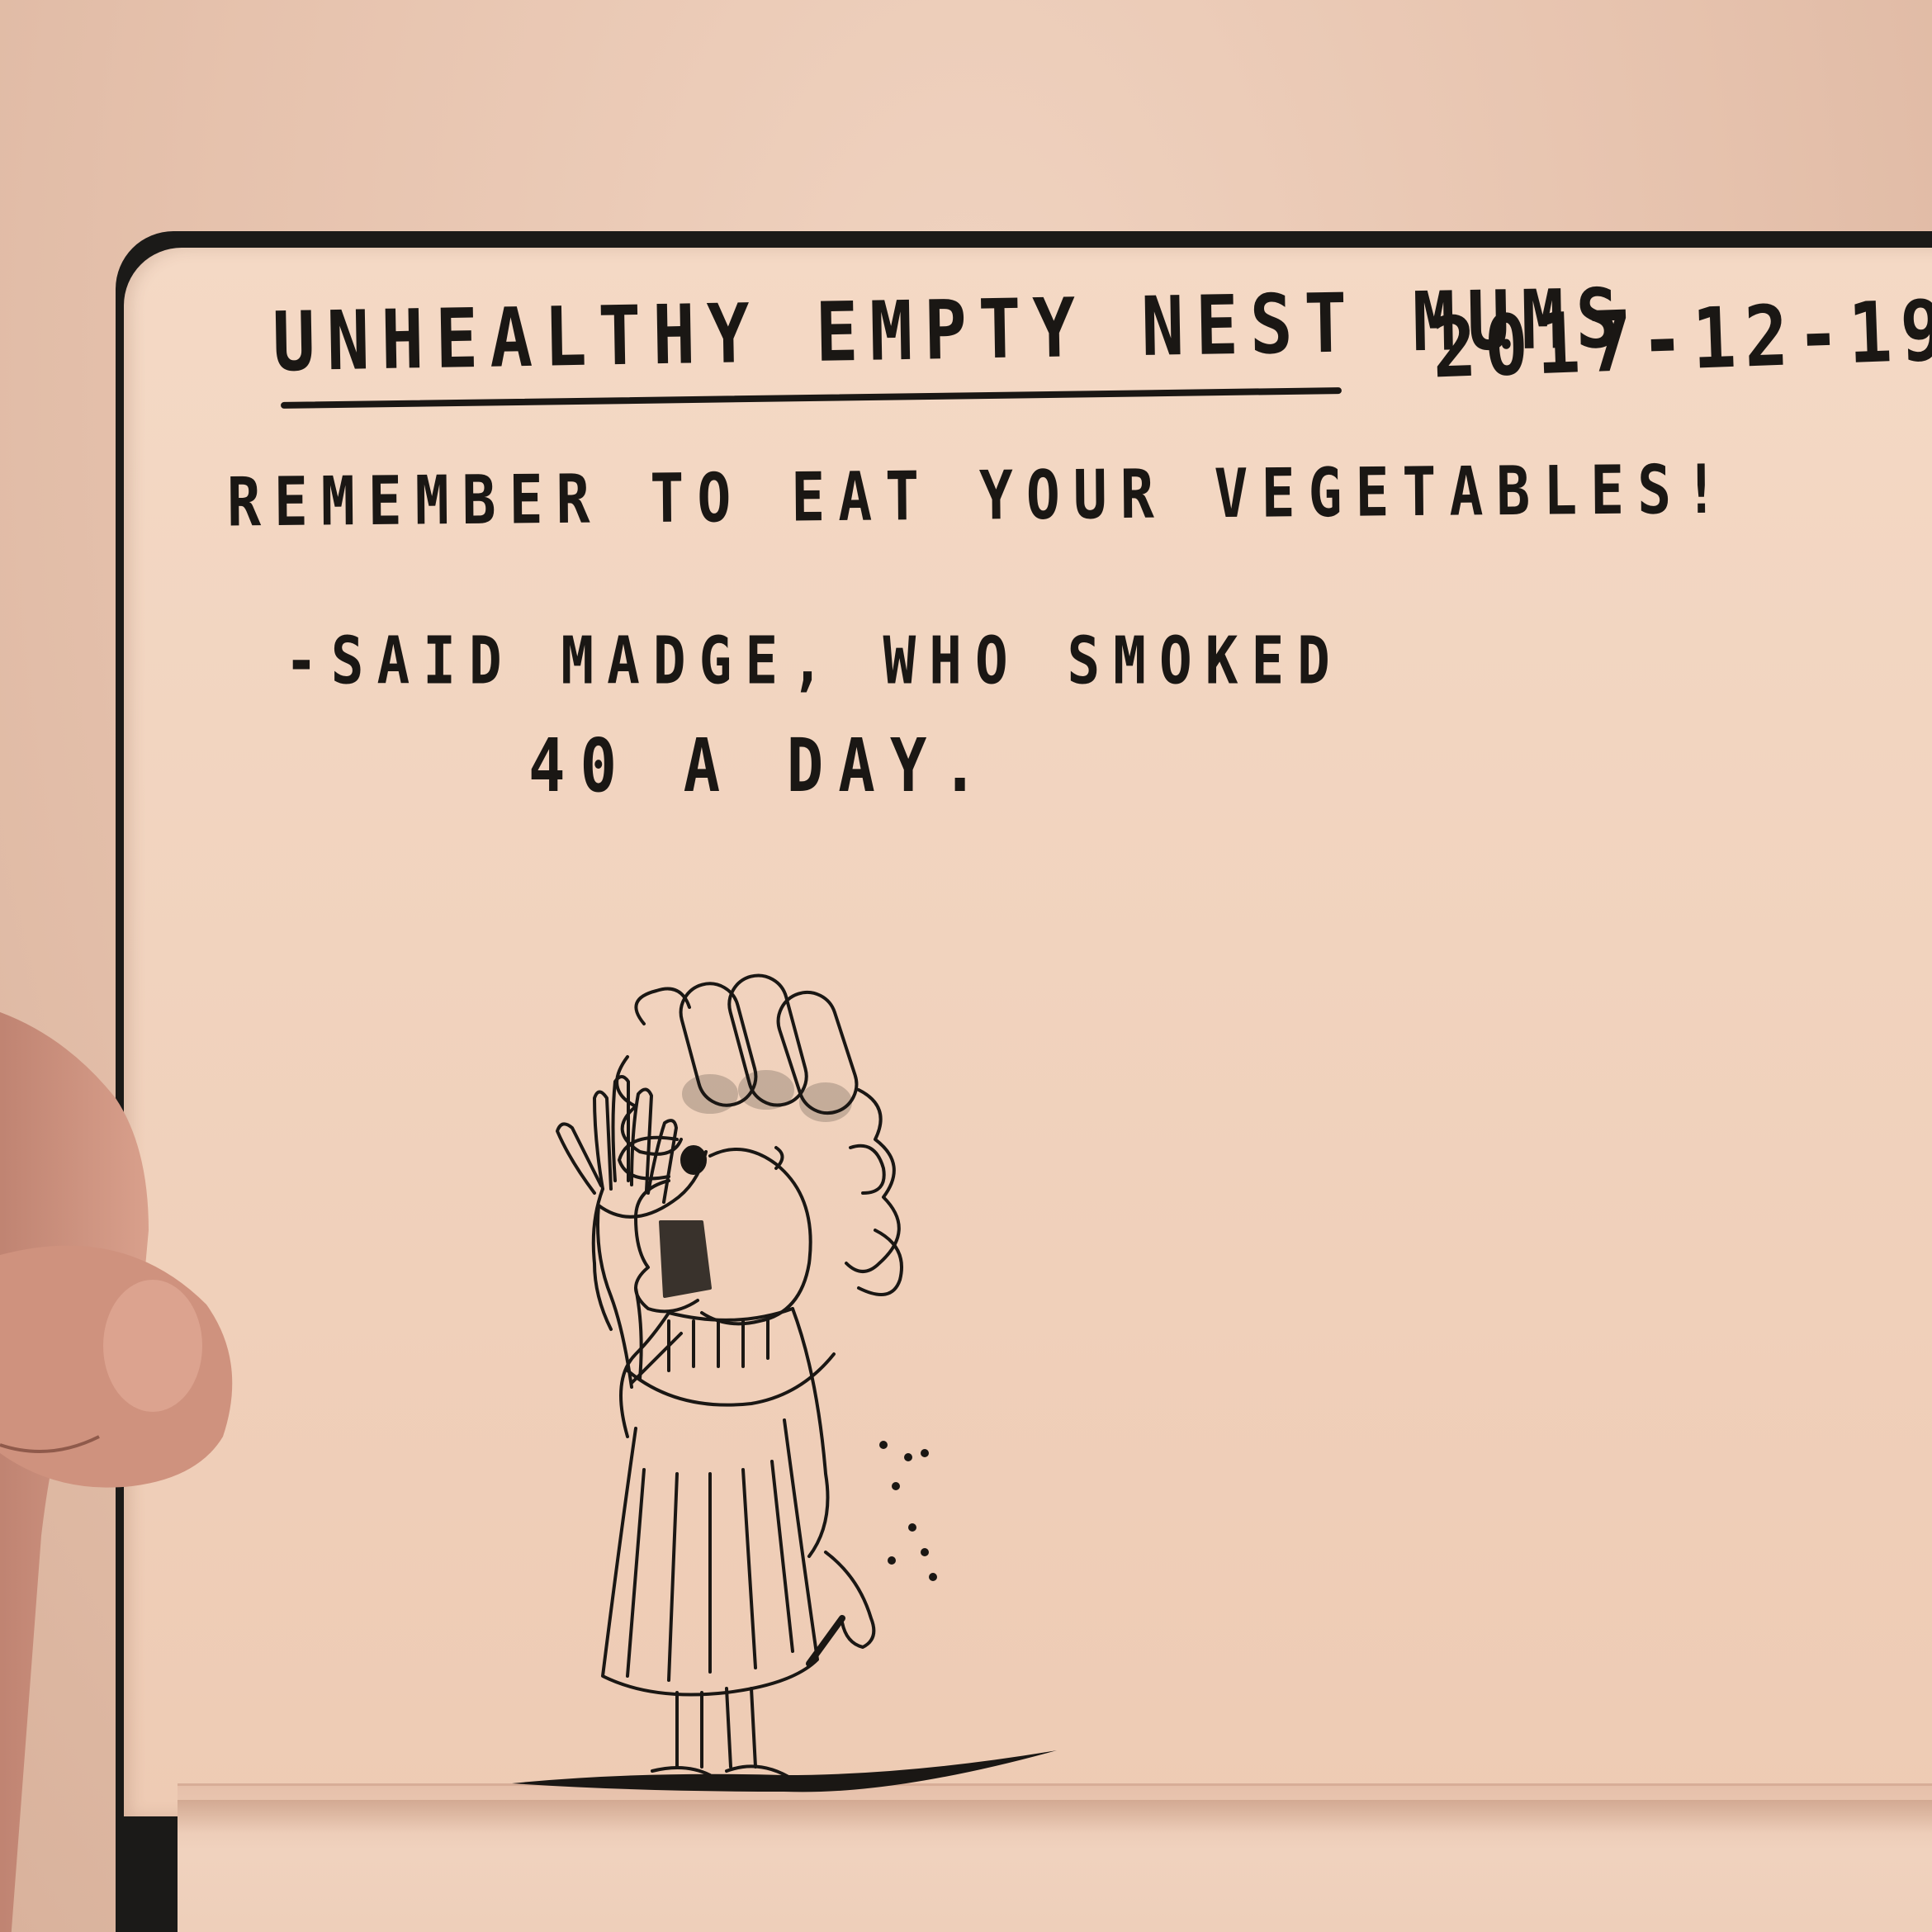 The height and width of the screenshot is (1932, 1932). What do you see at coordinates (814, 661) in the screenshot?
I see `attribution-line: -SAID MADGE, WHO SMOKED` at bounding box center [814, 661].